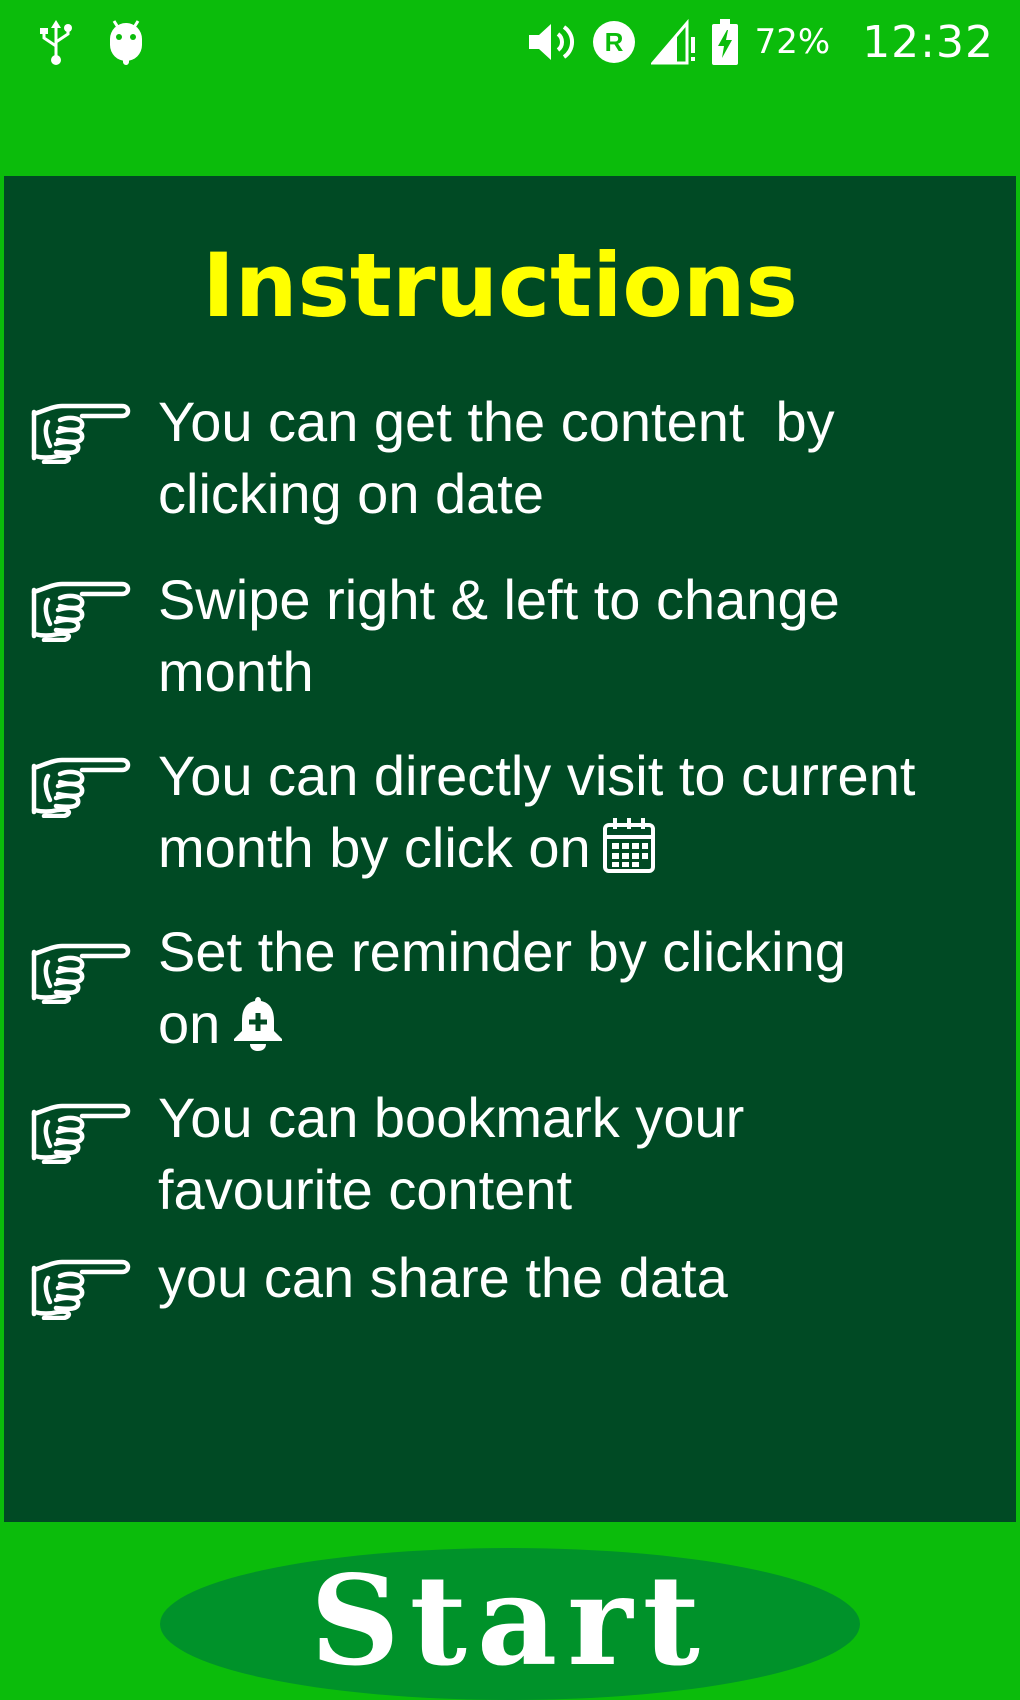 The width and height of the screenshot is (1020, 1700). What do you see at coordinates (92, 42) in the screenshot?
I see `status-left-icons` at bounding box center [92, 42].